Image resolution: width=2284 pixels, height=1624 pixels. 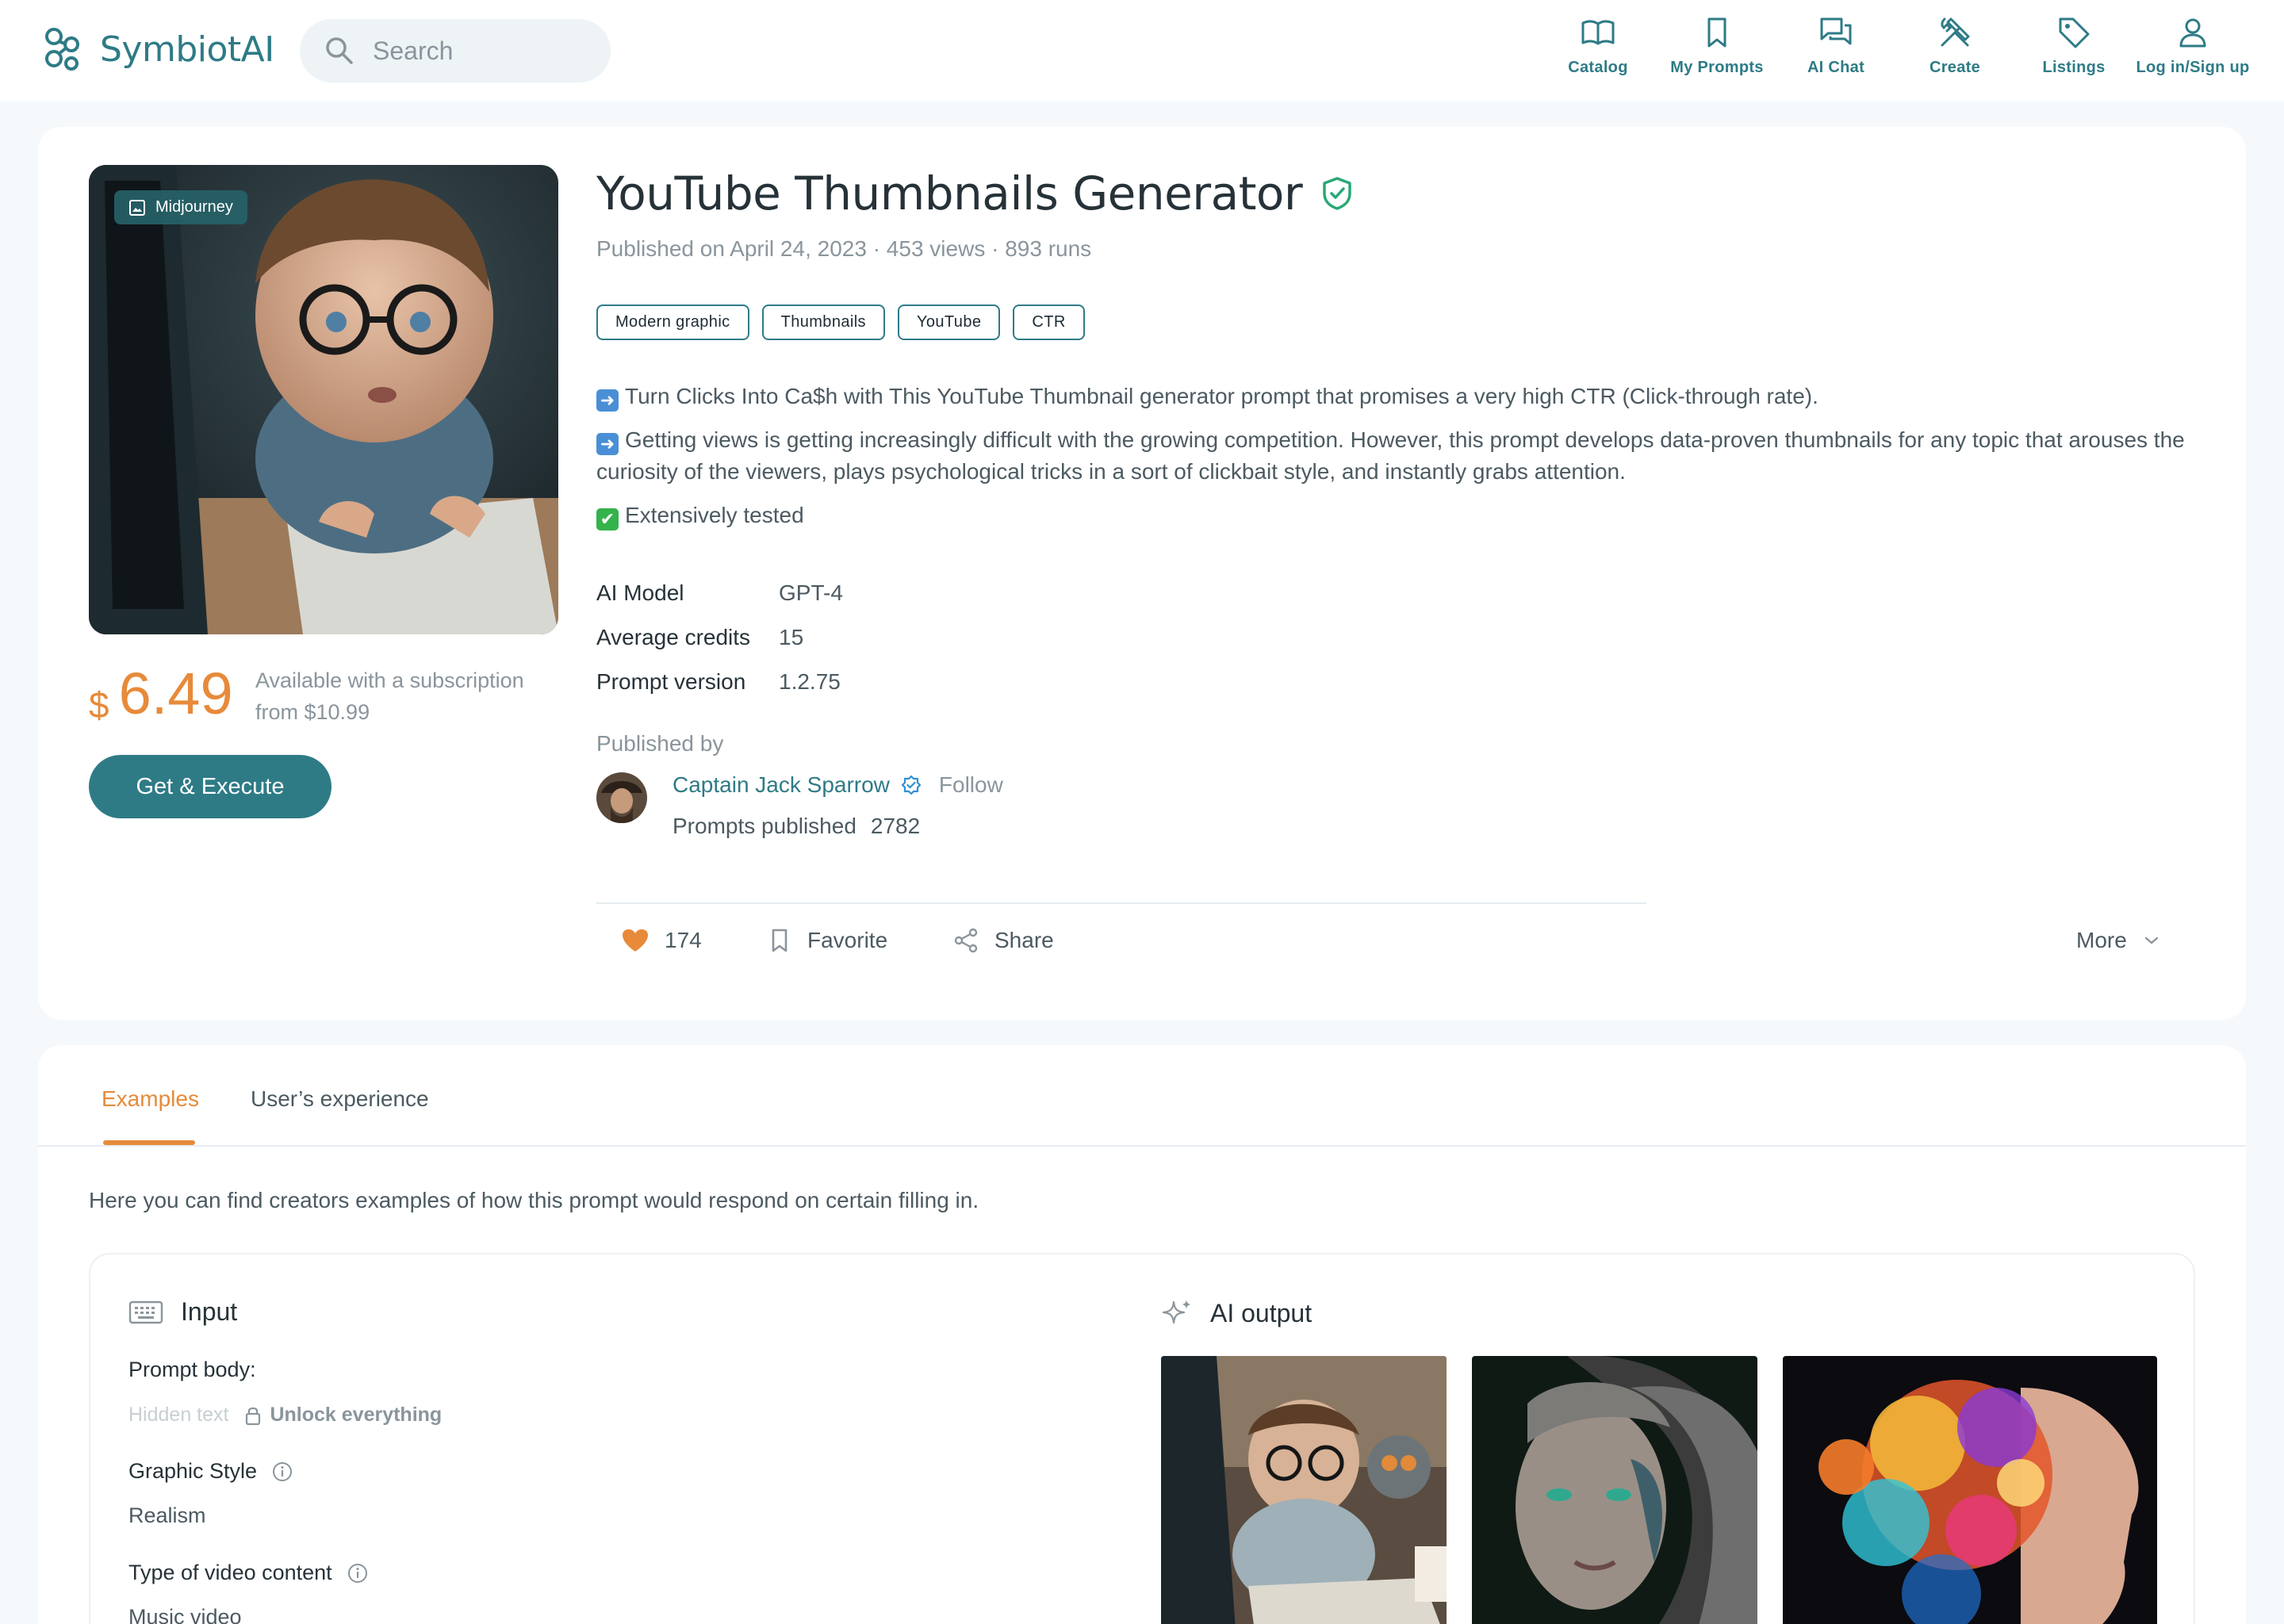 I want to click on image-icon, so click(x=137, y=207).